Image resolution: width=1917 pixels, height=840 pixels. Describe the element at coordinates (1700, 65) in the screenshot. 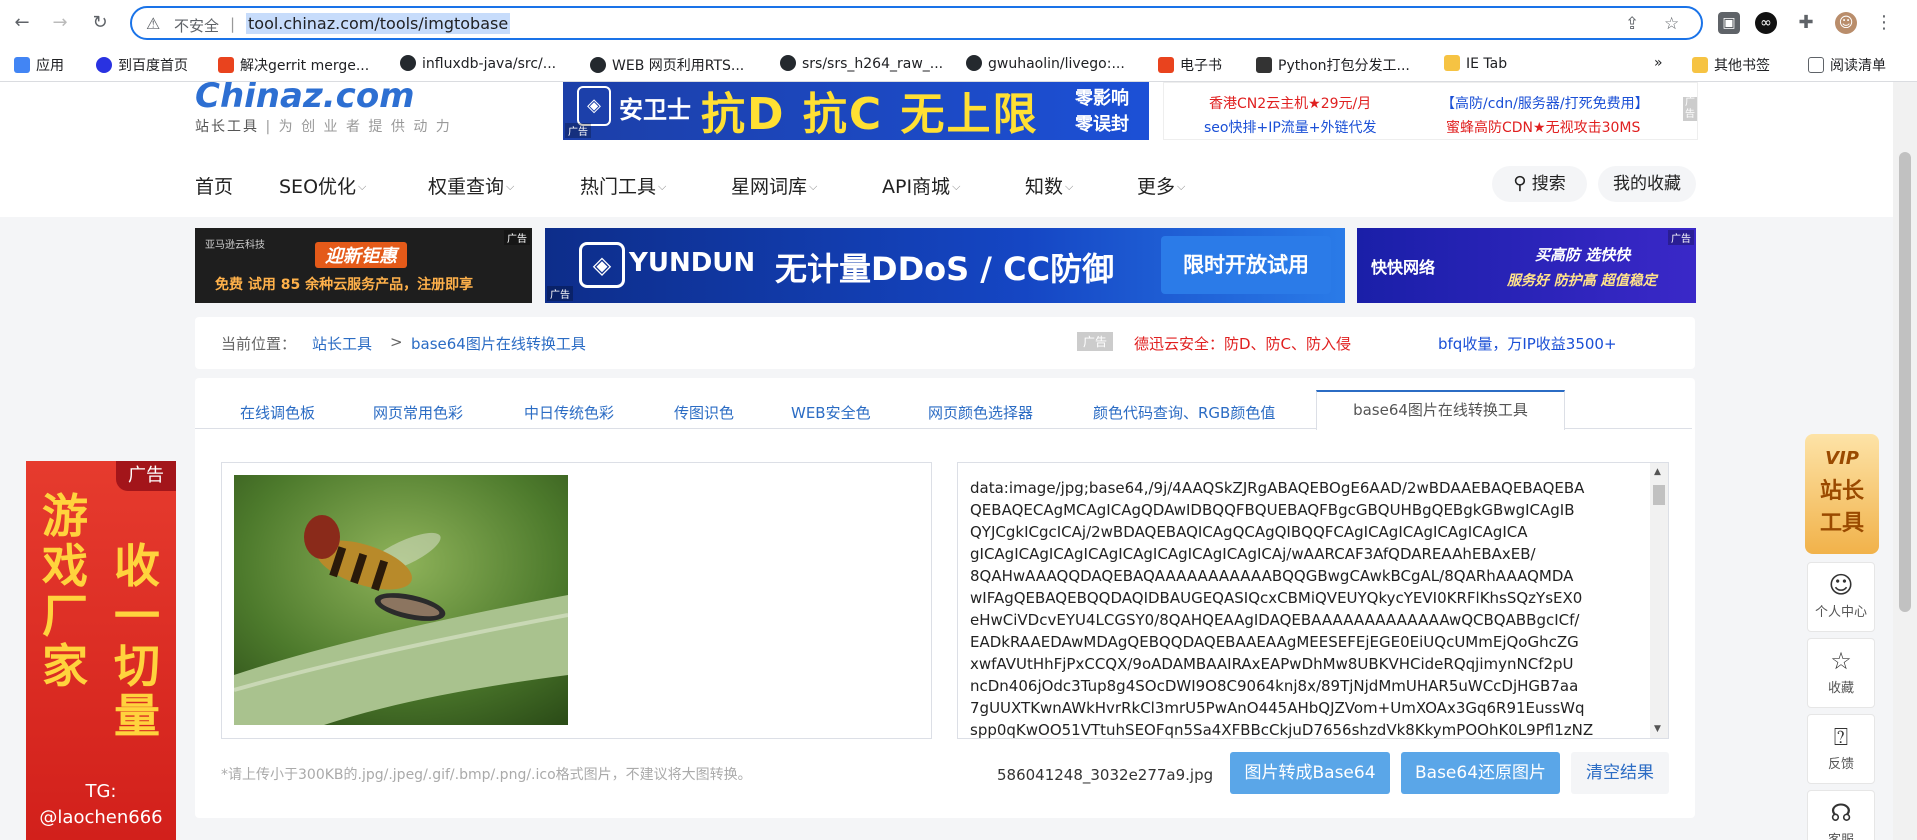

I see `folder-icon` at that location.